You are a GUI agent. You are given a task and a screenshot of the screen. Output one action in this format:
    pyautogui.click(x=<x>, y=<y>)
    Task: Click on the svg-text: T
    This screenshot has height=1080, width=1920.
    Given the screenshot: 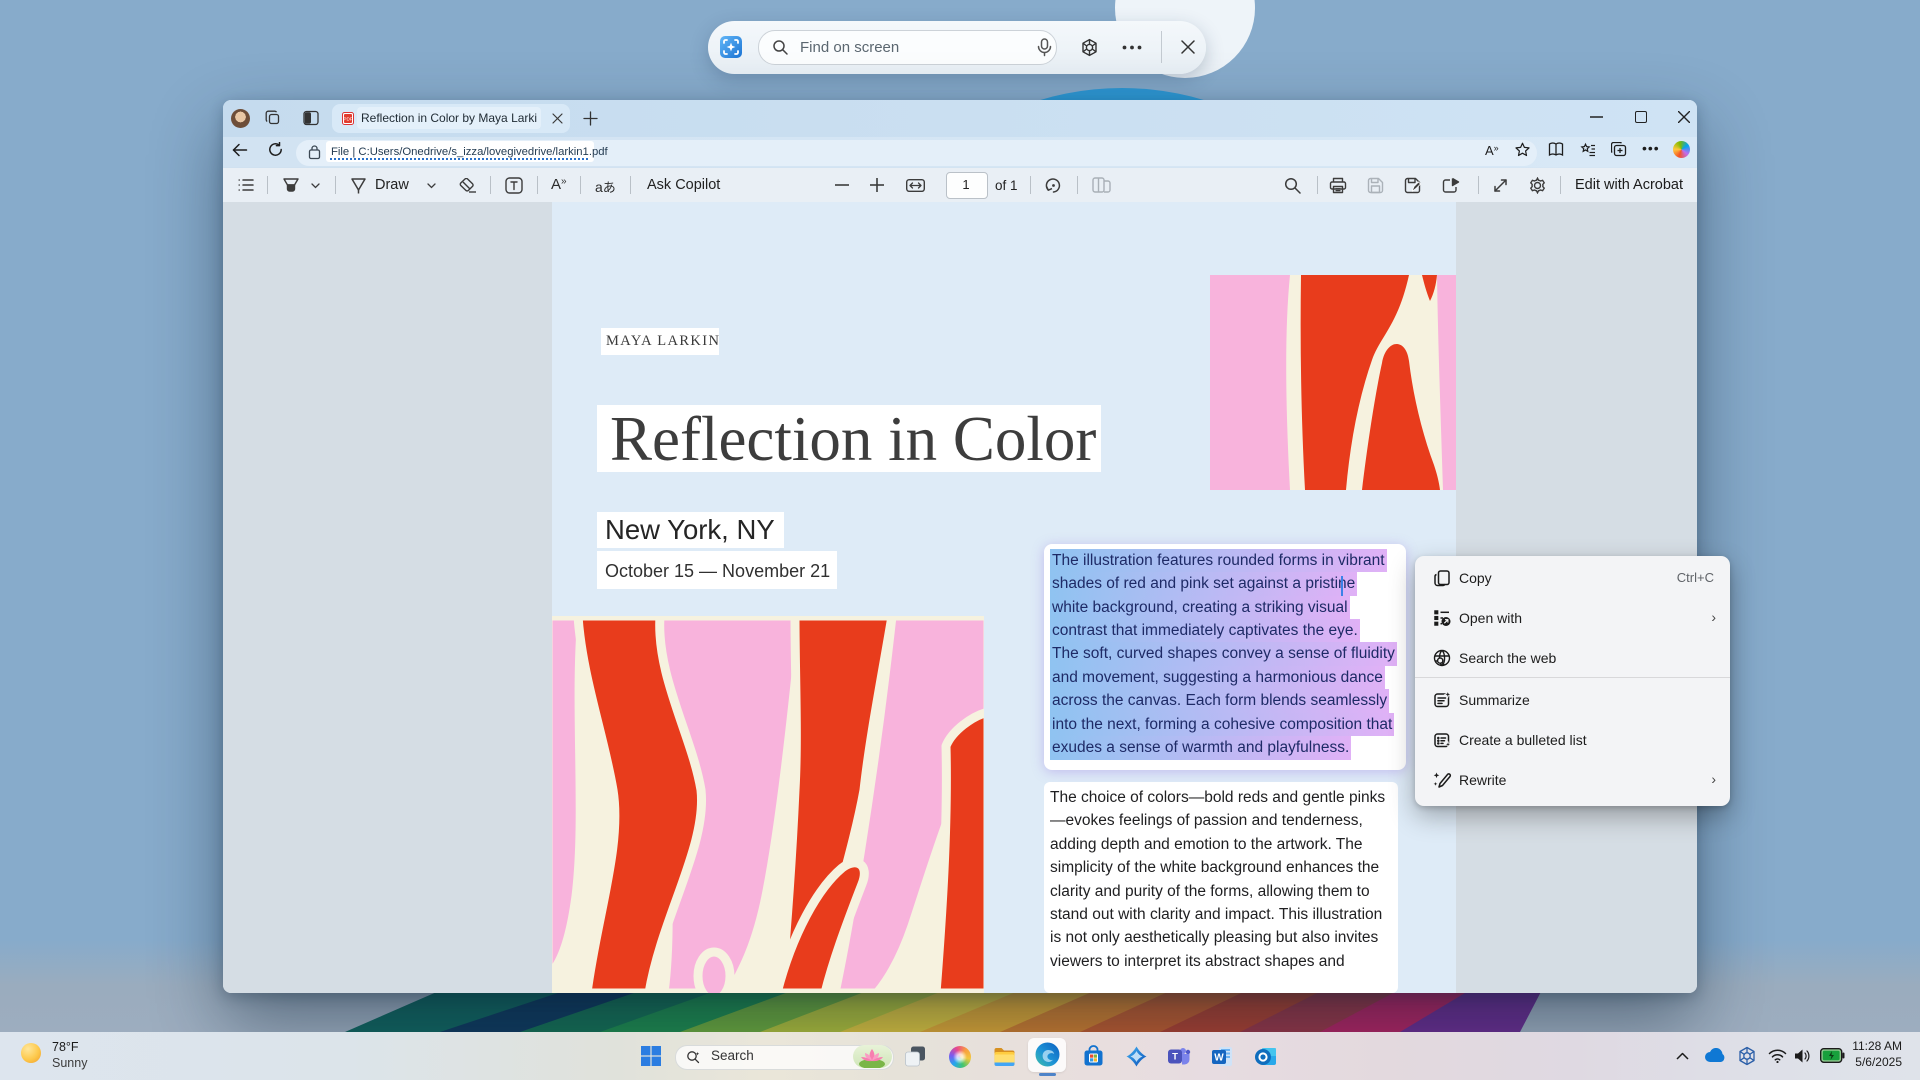 What is the action you would take?
    pyautogui.click(x=1175, y=1057)
    